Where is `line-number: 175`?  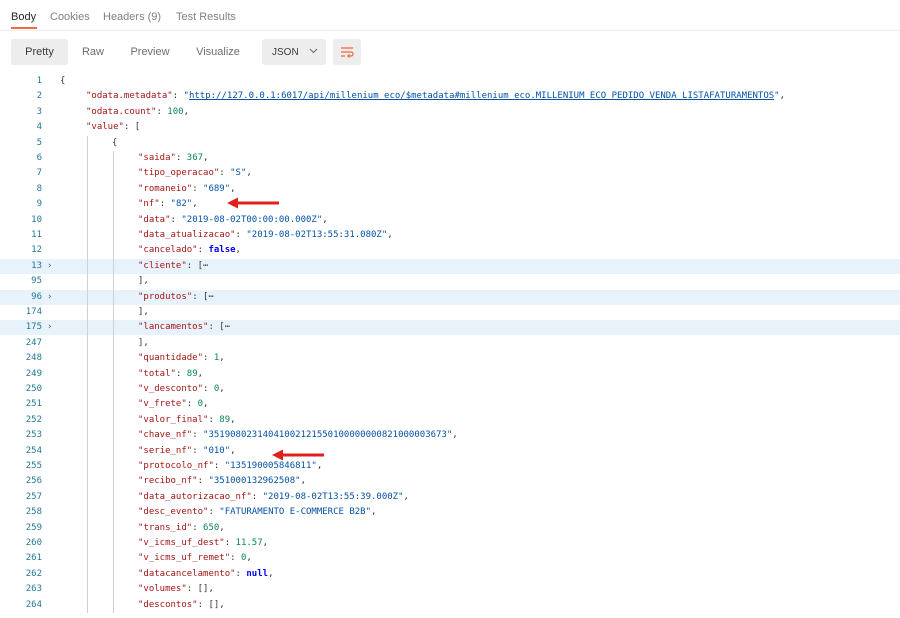 line-number: 175 is located at coordinates (33, 327).